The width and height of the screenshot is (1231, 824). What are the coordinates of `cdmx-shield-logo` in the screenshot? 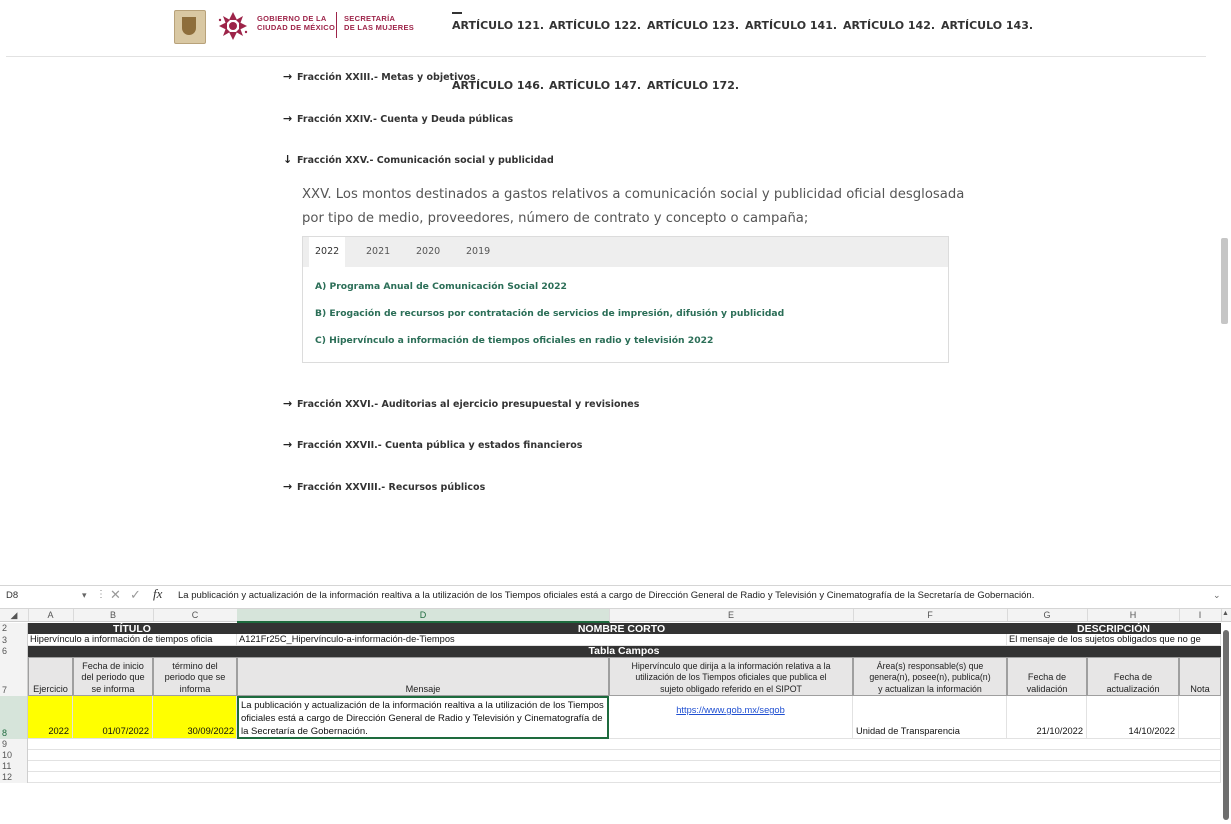 It's located at (190, 27).